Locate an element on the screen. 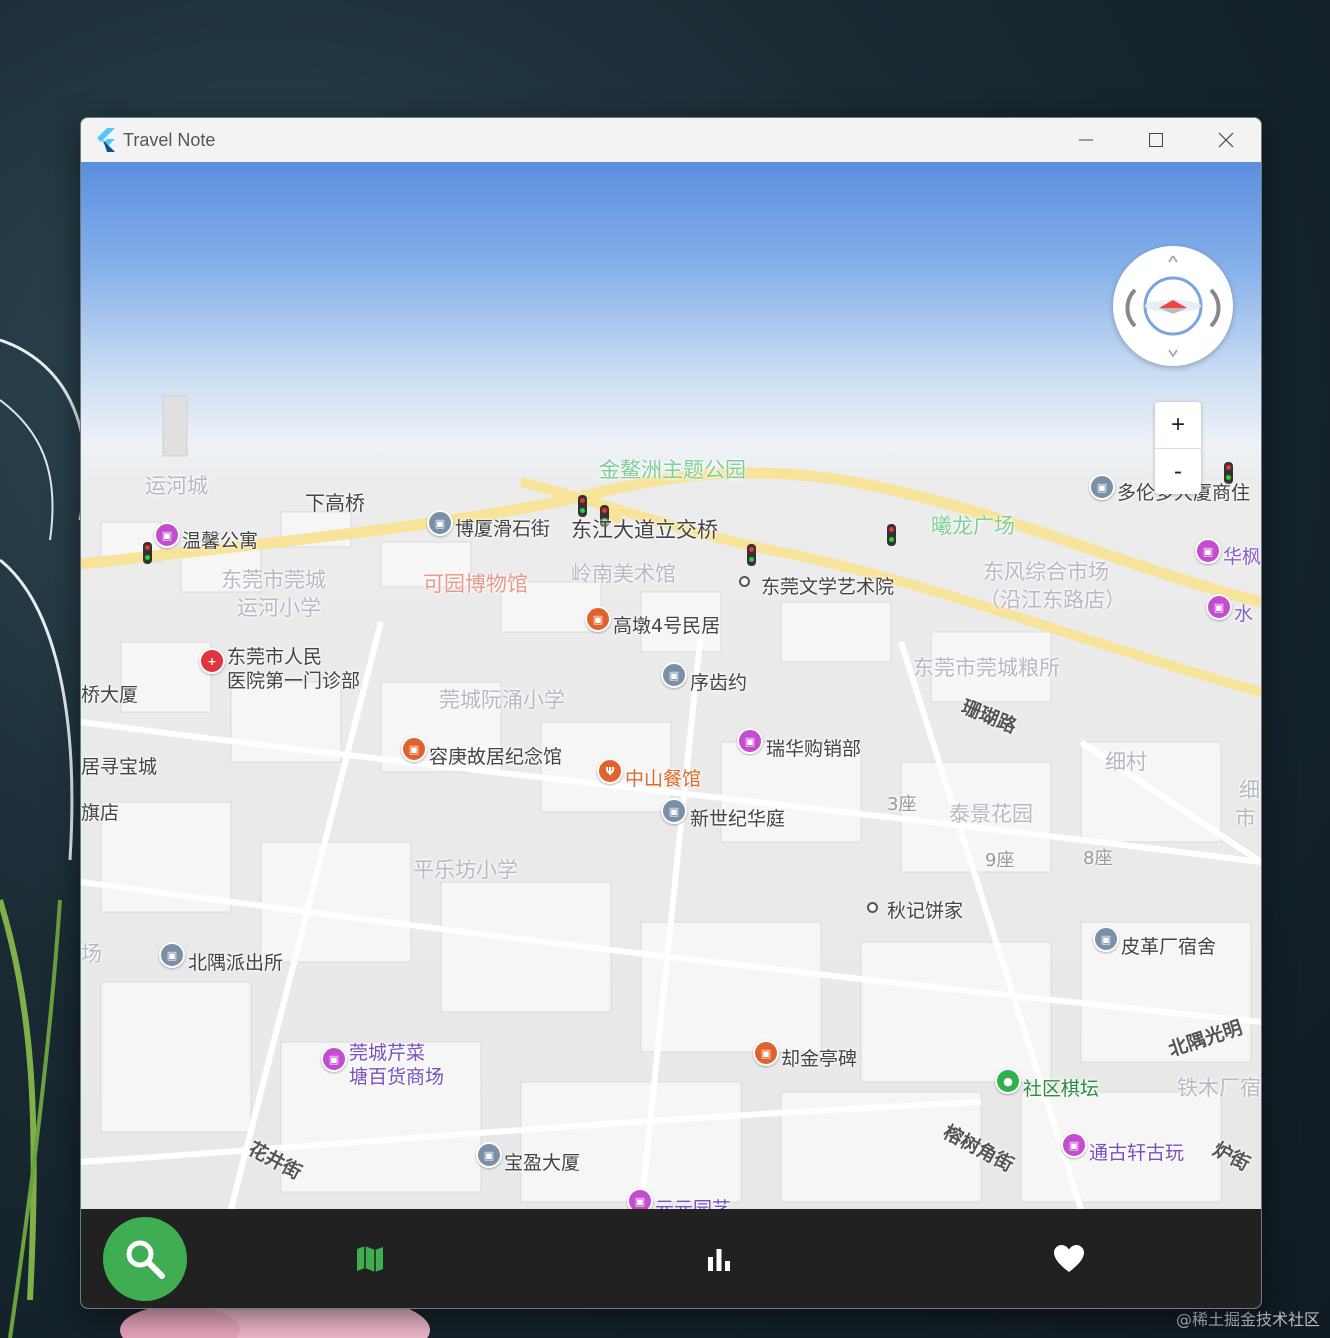  map-label: （沿江东路店） is located at coordinates (1052, 599).